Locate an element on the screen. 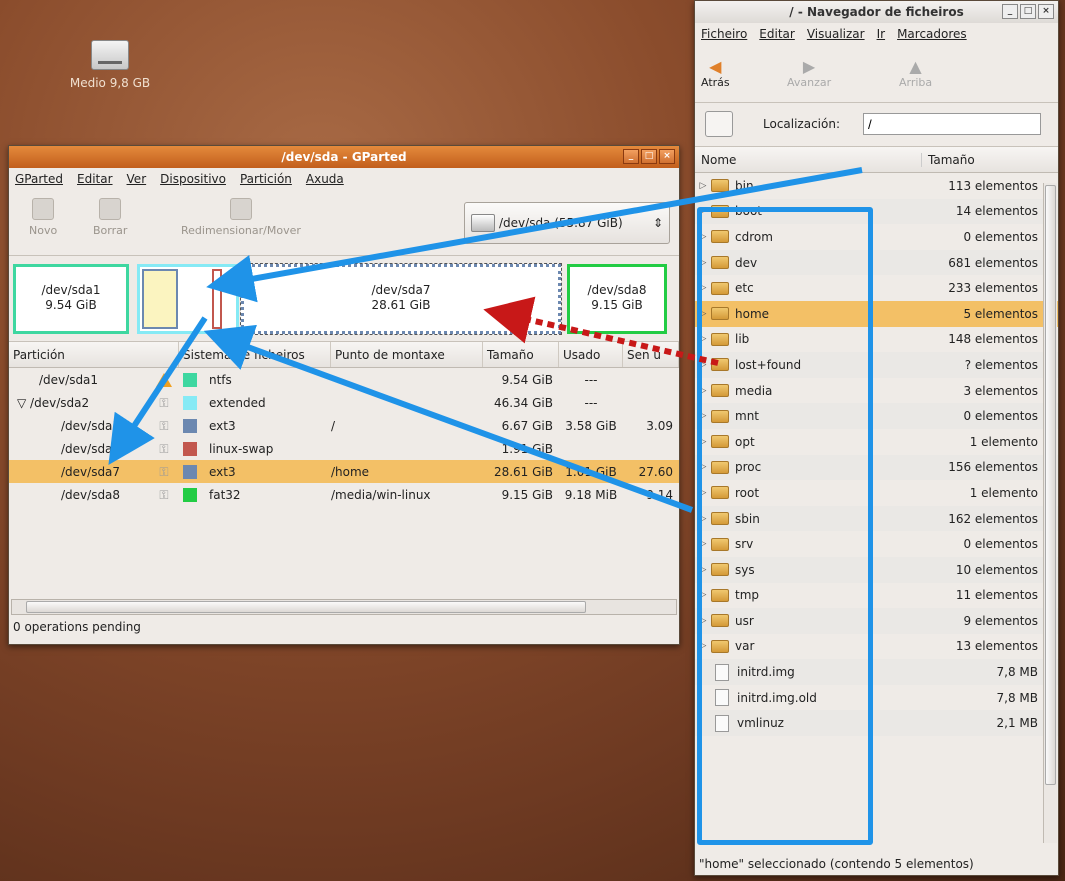 This screenshot has width=1065, height=881. arrow-folders-to-sda5 is located at coordinates (448, 418).